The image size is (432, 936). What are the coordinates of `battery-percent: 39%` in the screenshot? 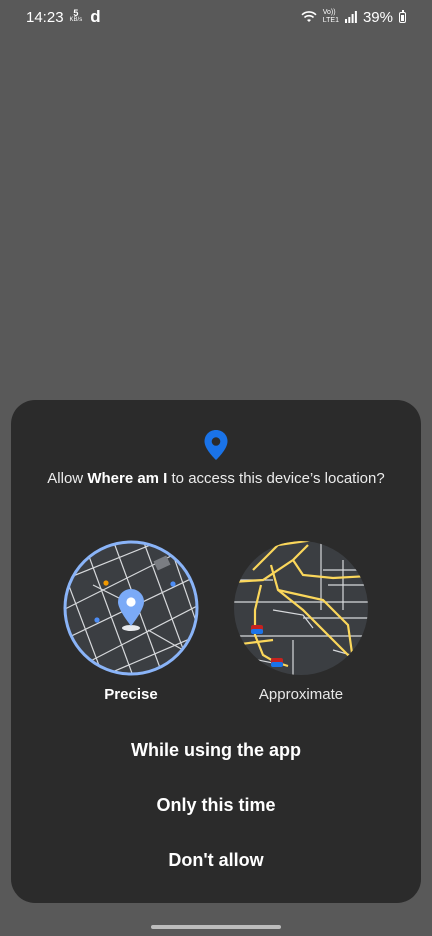 It's located at (377, 17).